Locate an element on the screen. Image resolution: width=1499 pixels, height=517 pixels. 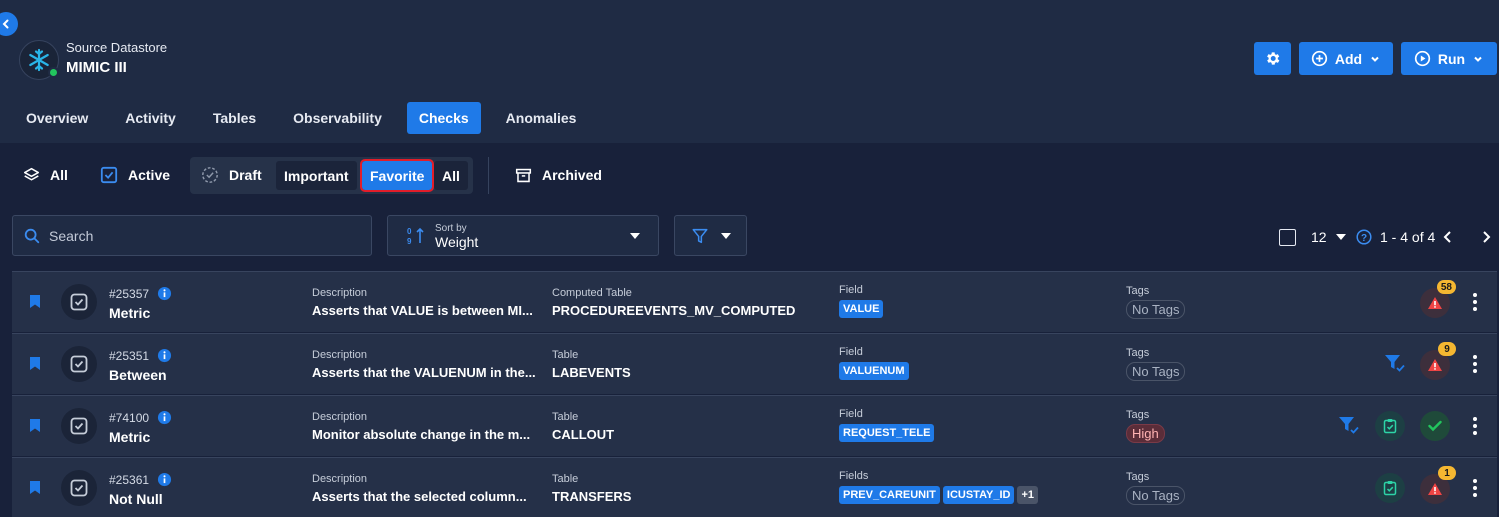
filter-active: Active is located at coordinates (135, 175).